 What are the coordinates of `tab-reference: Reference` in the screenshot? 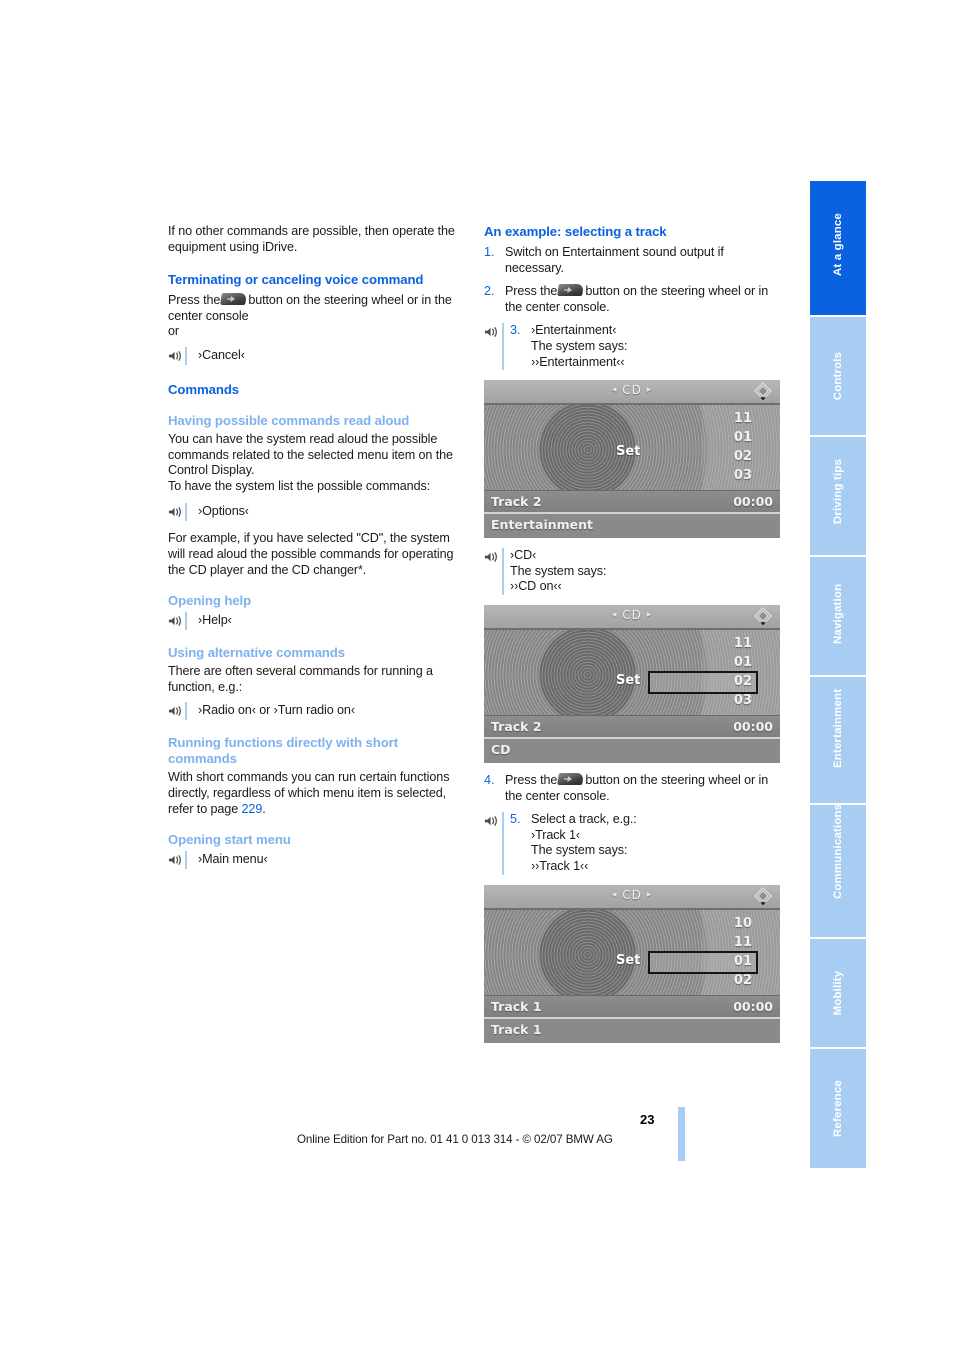 It's located at (838, 1108).